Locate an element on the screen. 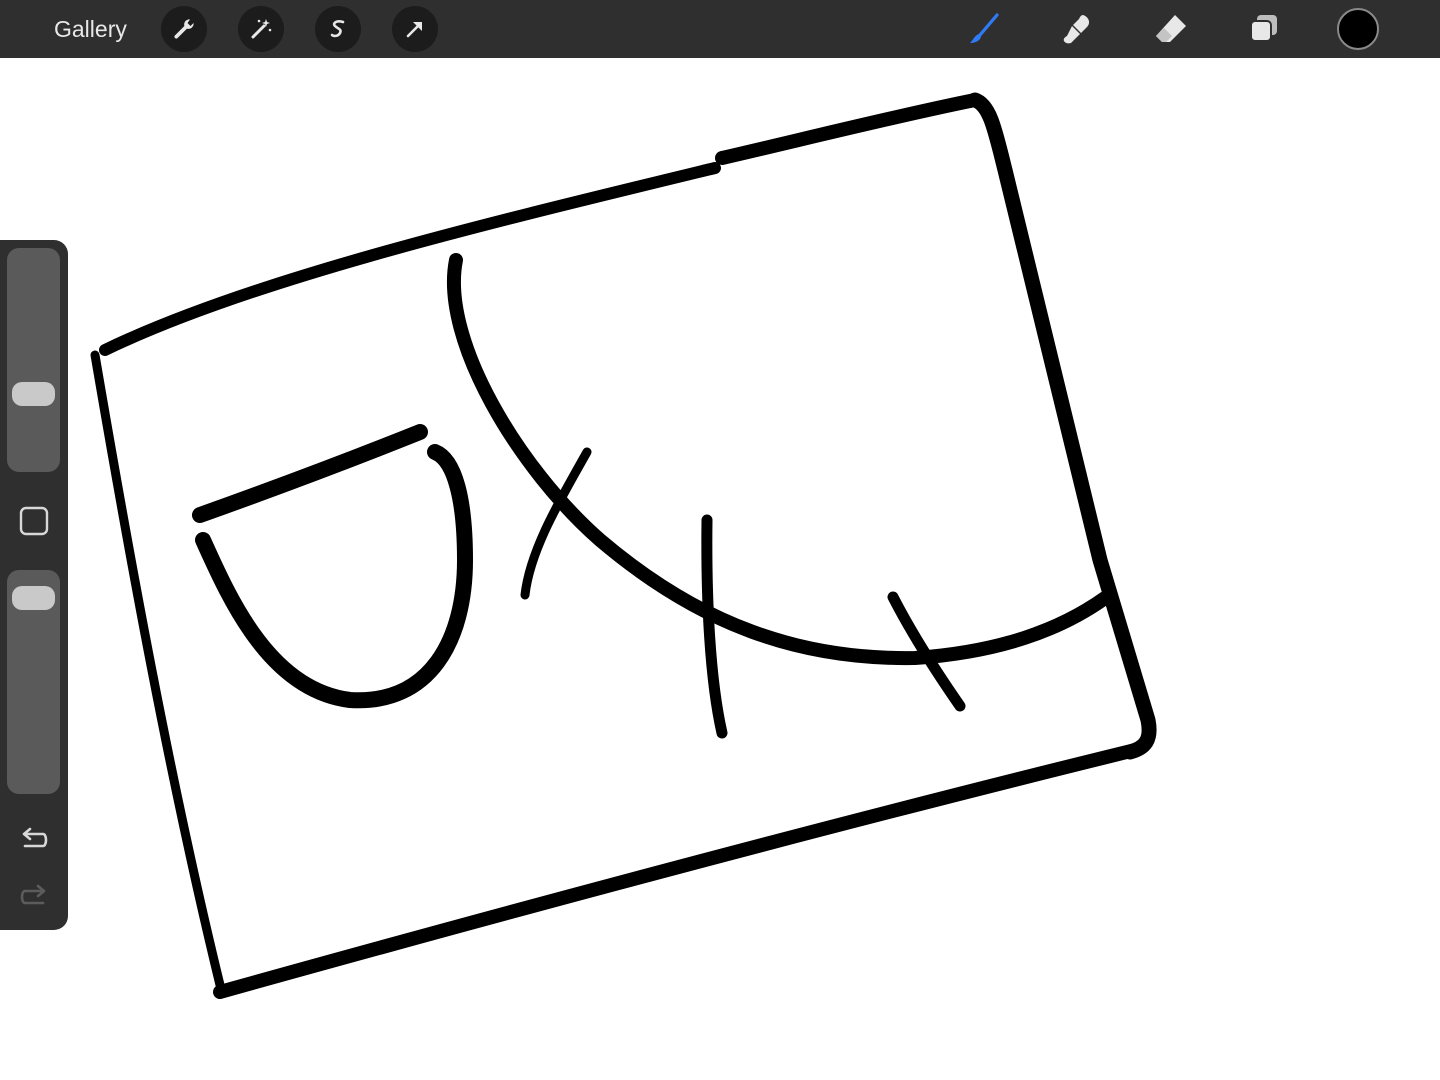  smudge-button is located at coordinates (1077, 29).